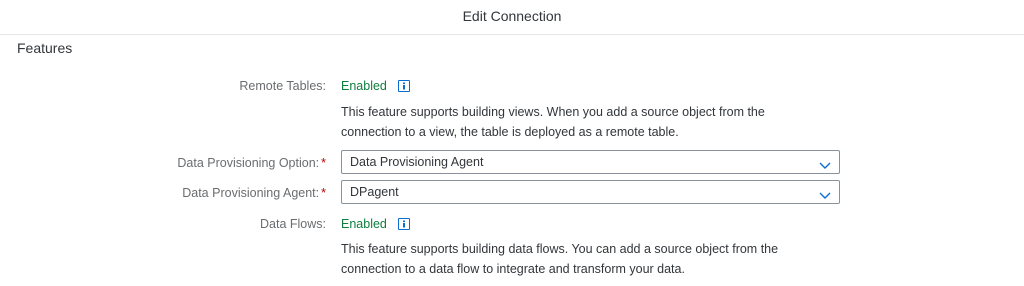 The image size is (1024, 286). I want to click on dp-option-label: Data Provisioning Option: *, so click(251, 163).